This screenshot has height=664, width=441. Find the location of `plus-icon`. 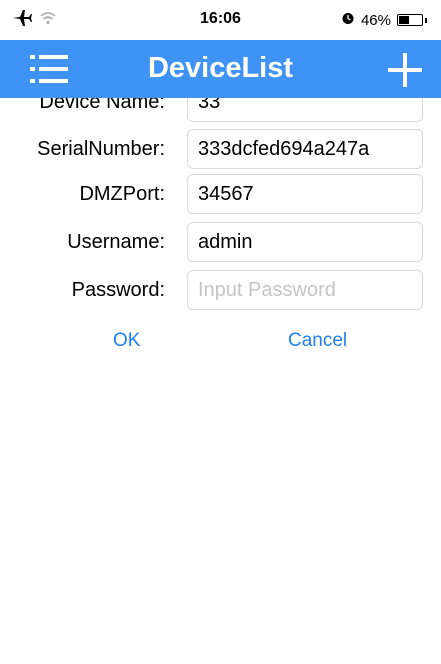

plus-icon is located at coordinates (405, 70).